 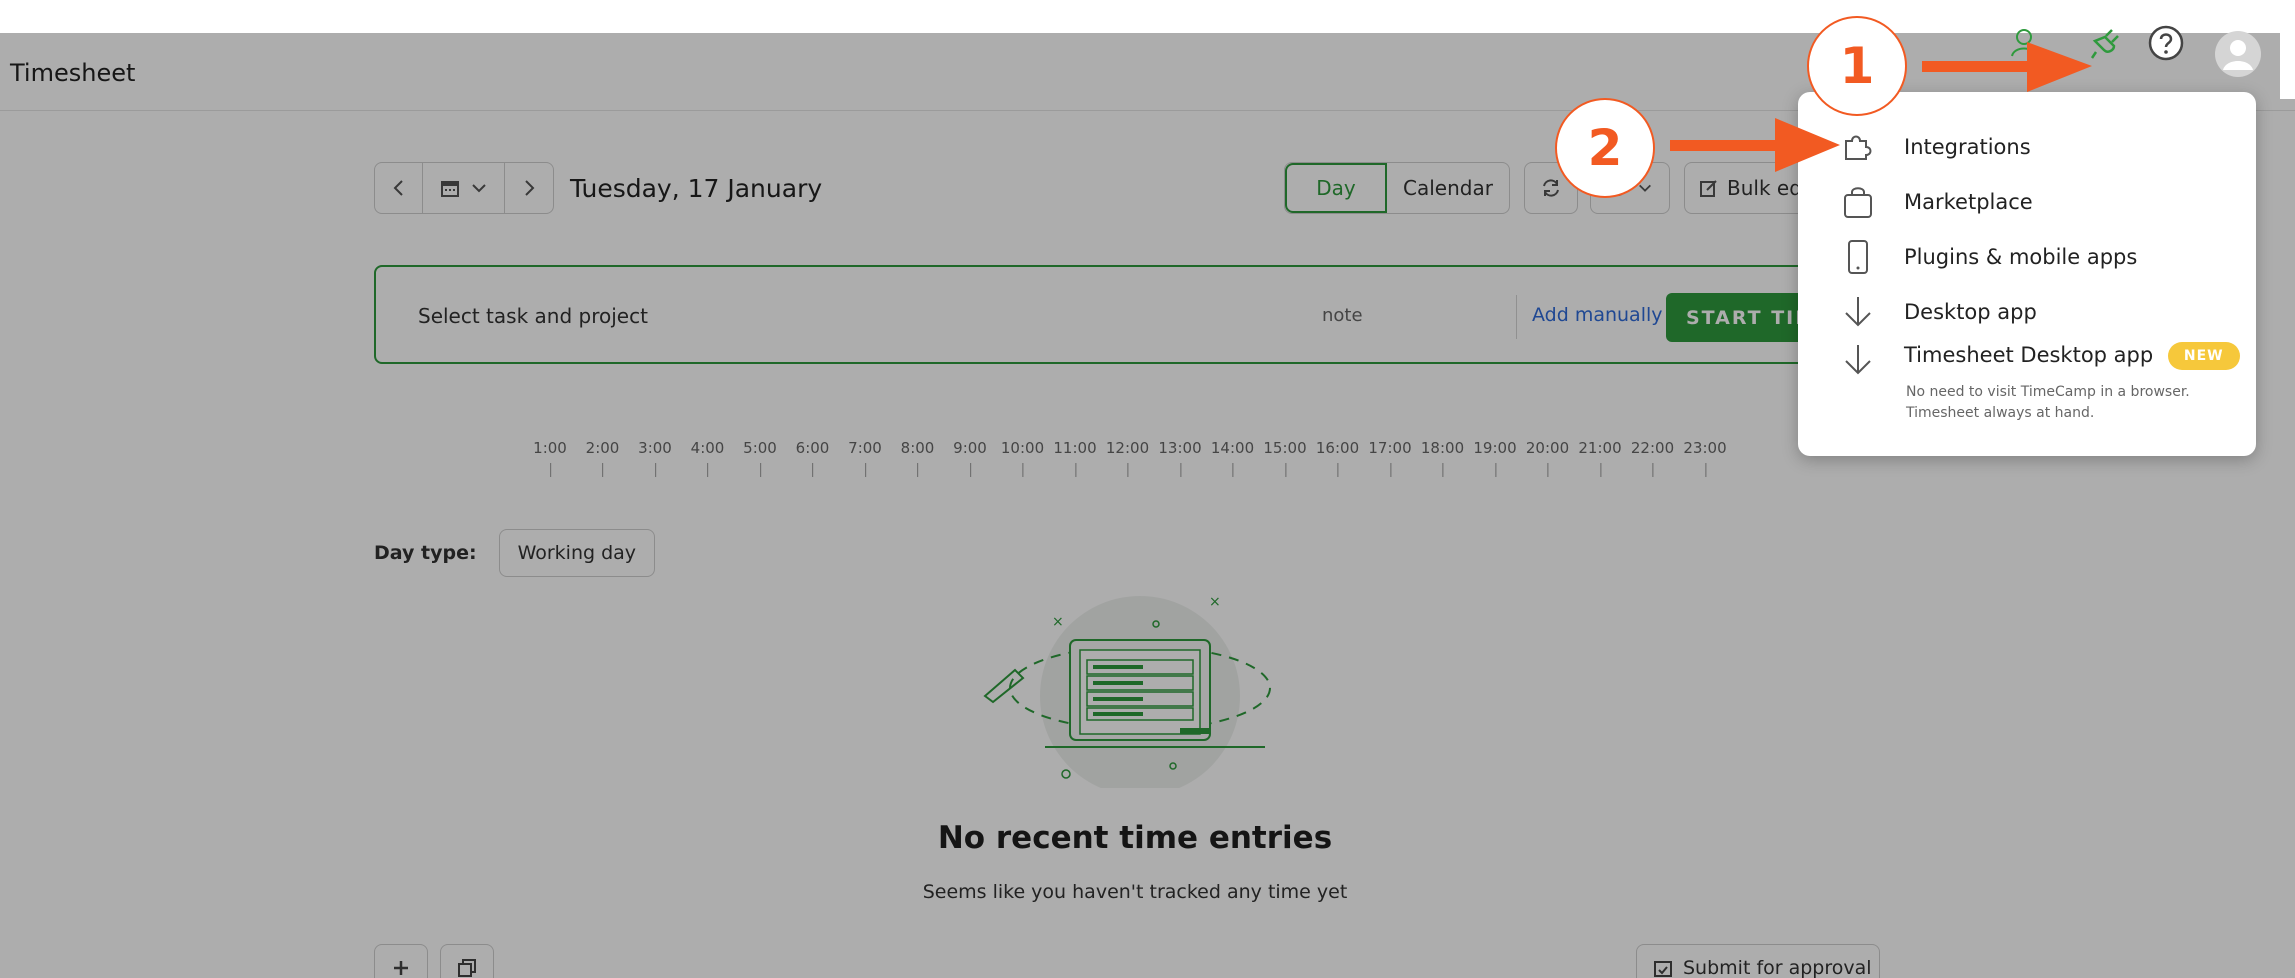 I want to click on menu-item-integrations: Integrations, so click(x=2027, y=147).